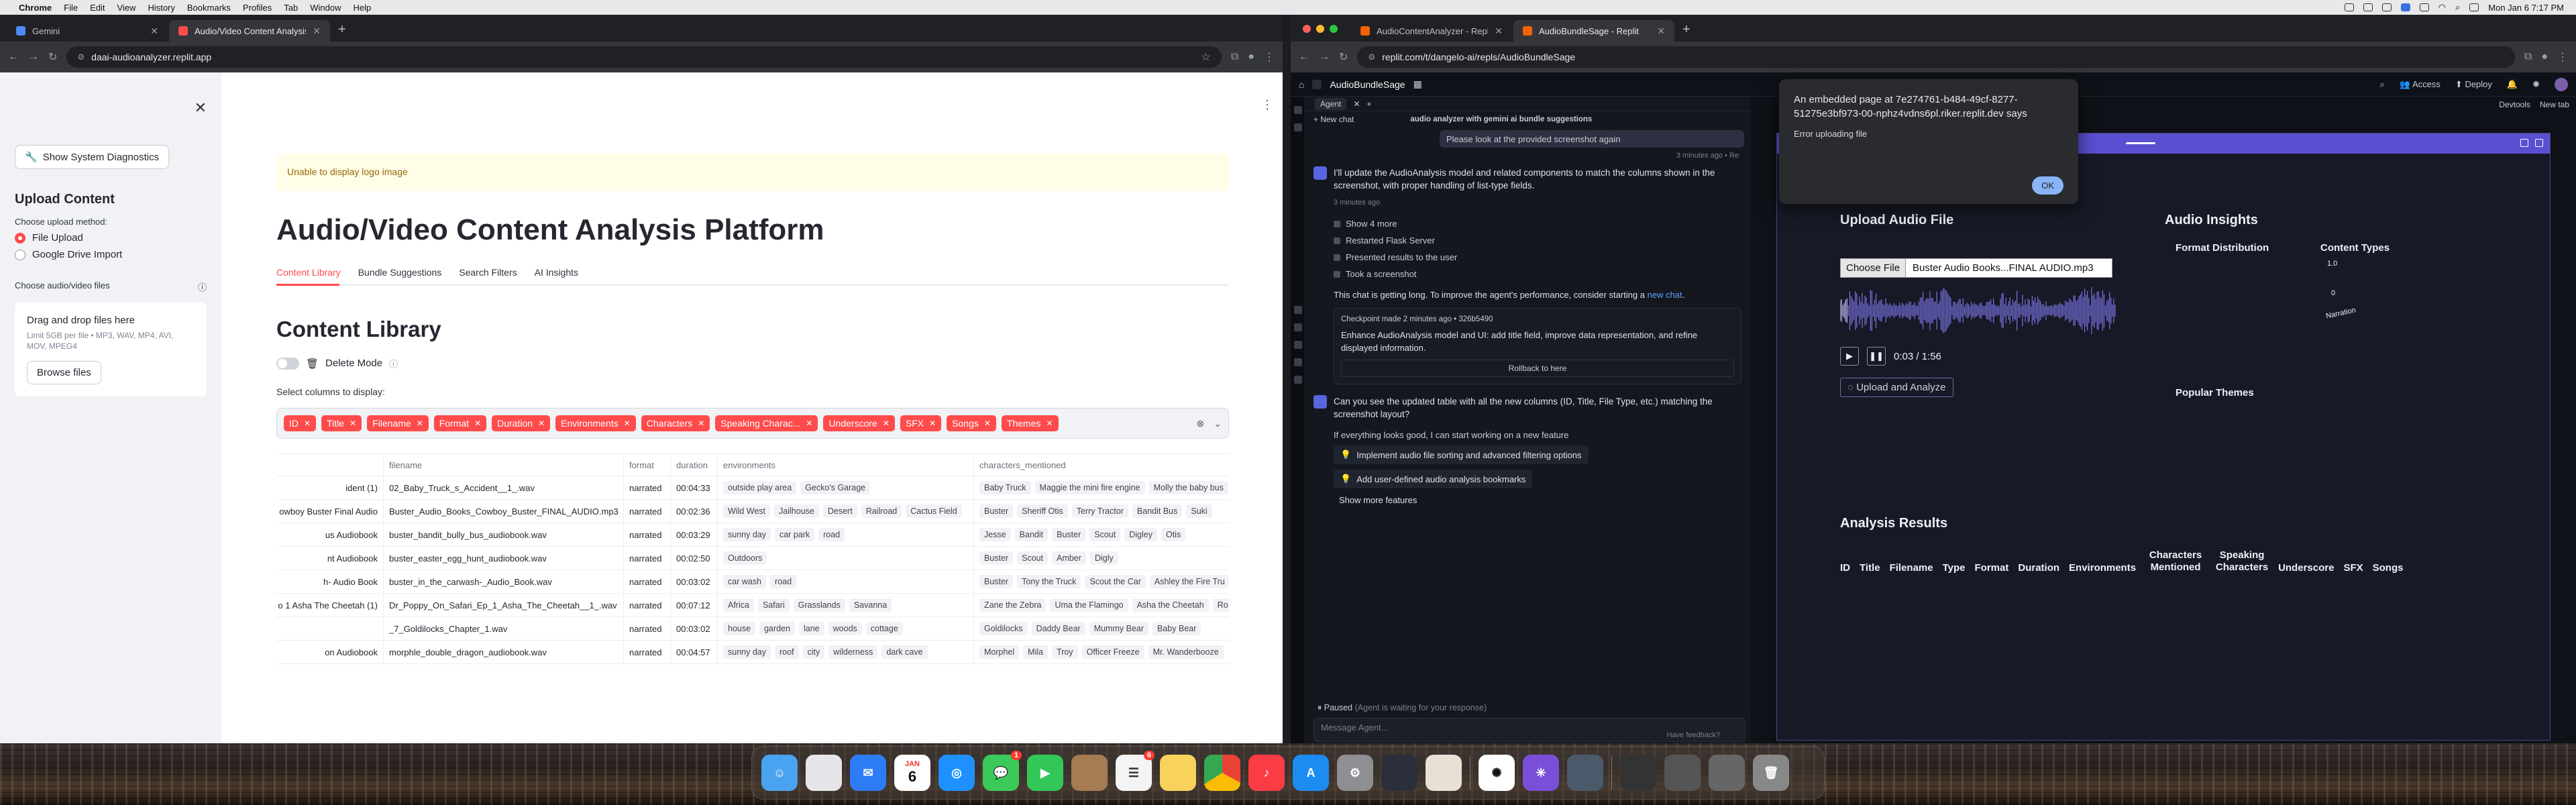 This screenshot has height=805, width=2576. I want to click on column-chip: Format ✕, so click(460, 423).